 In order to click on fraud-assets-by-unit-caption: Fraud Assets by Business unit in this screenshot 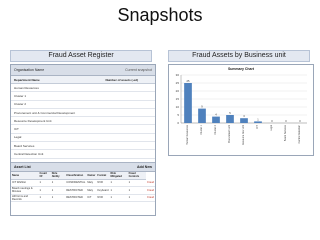, I will do `click(239, 56)`.